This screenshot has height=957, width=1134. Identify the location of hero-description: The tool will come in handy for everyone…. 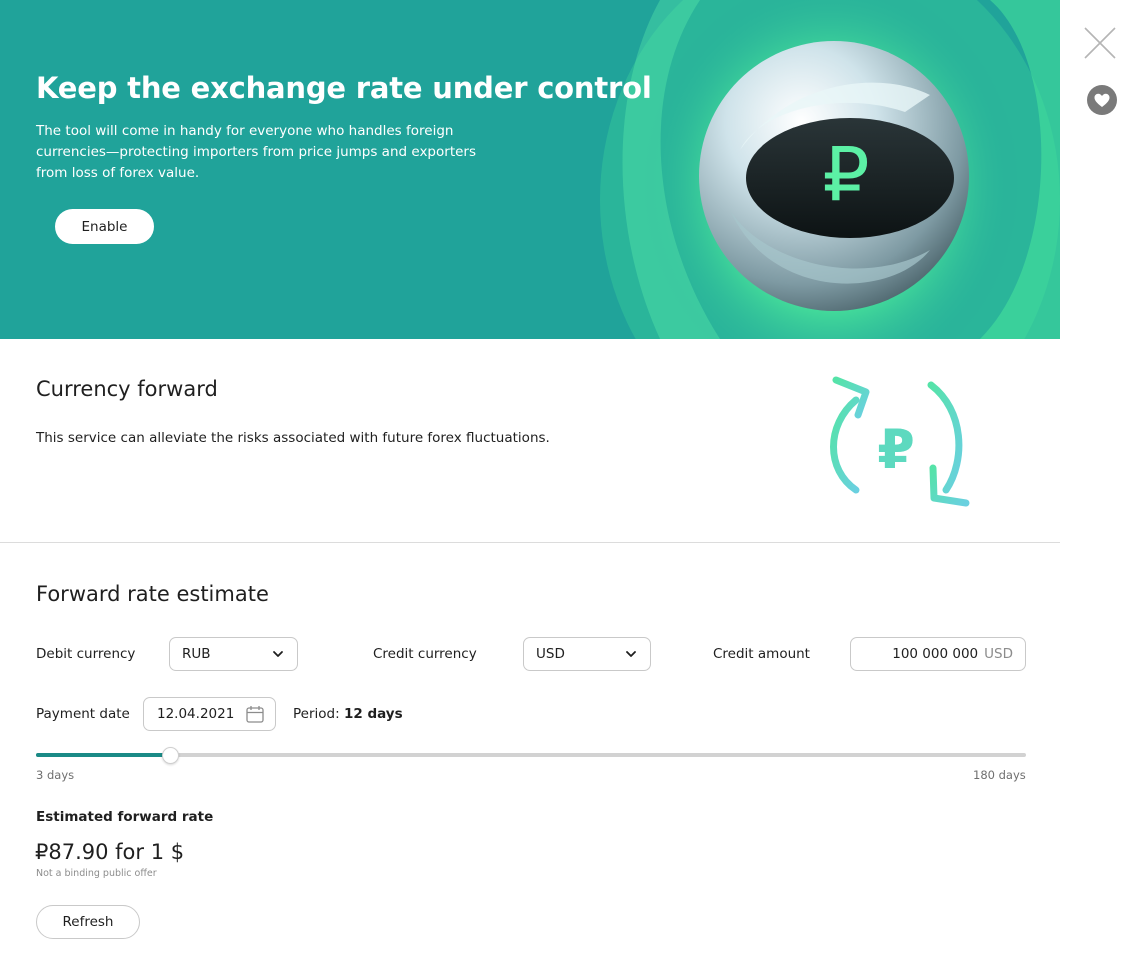
(256, 152).